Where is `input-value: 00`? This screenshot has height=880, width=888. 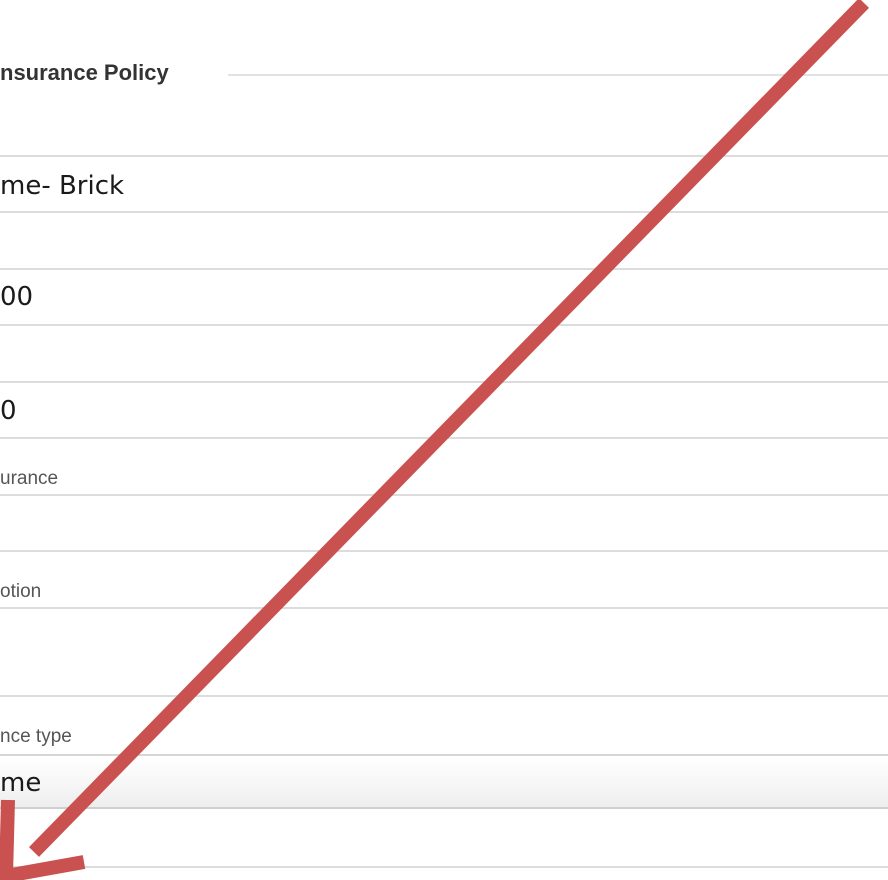 input-value: 00 is located at coordinates (17, 297).